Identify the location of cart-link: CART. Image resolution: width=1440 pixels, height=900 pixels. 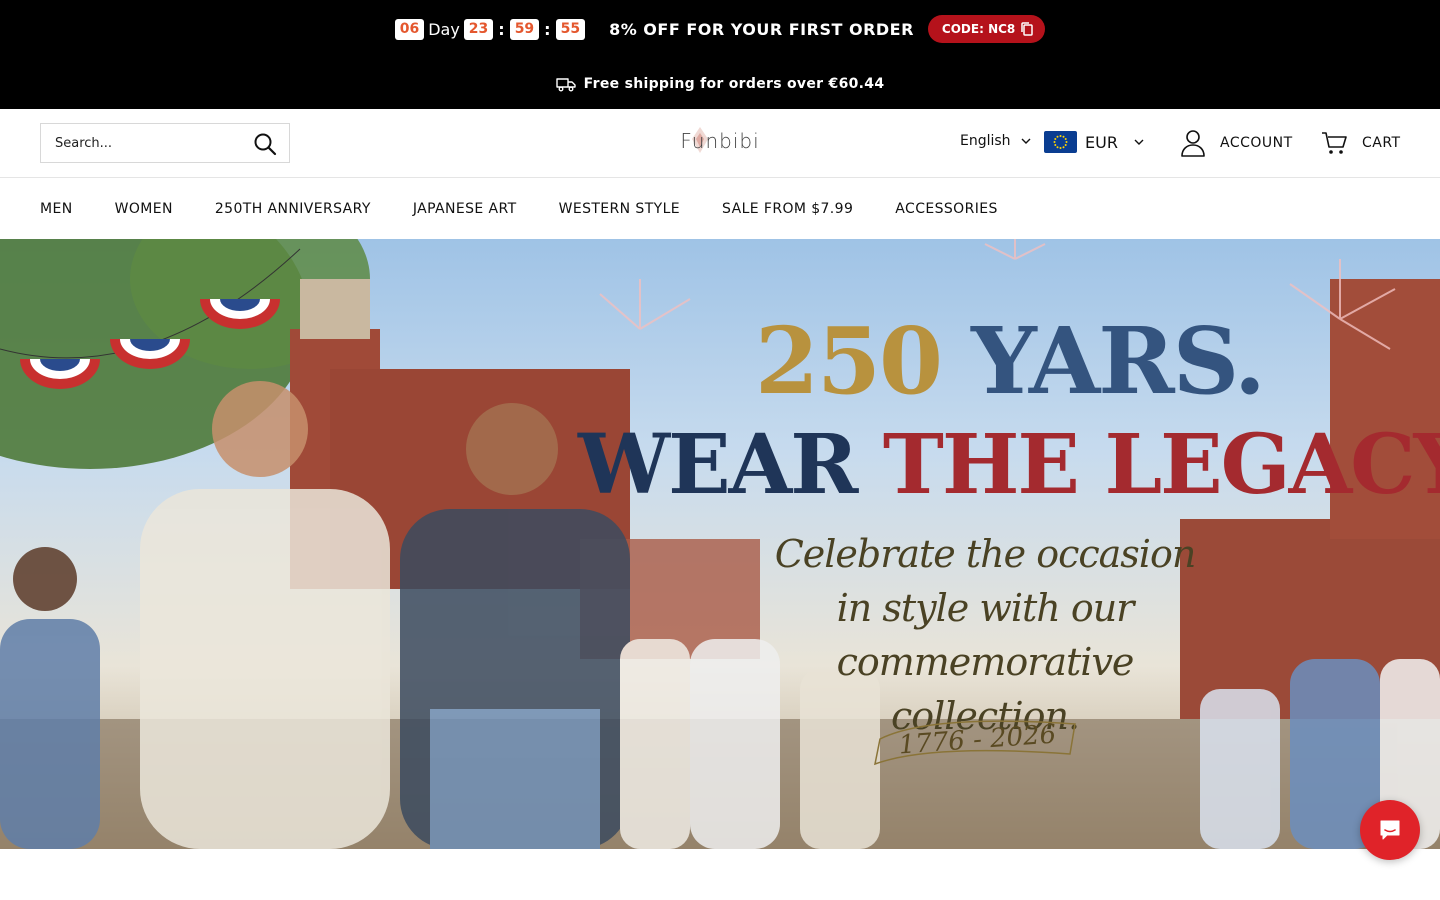
(1360, 143).